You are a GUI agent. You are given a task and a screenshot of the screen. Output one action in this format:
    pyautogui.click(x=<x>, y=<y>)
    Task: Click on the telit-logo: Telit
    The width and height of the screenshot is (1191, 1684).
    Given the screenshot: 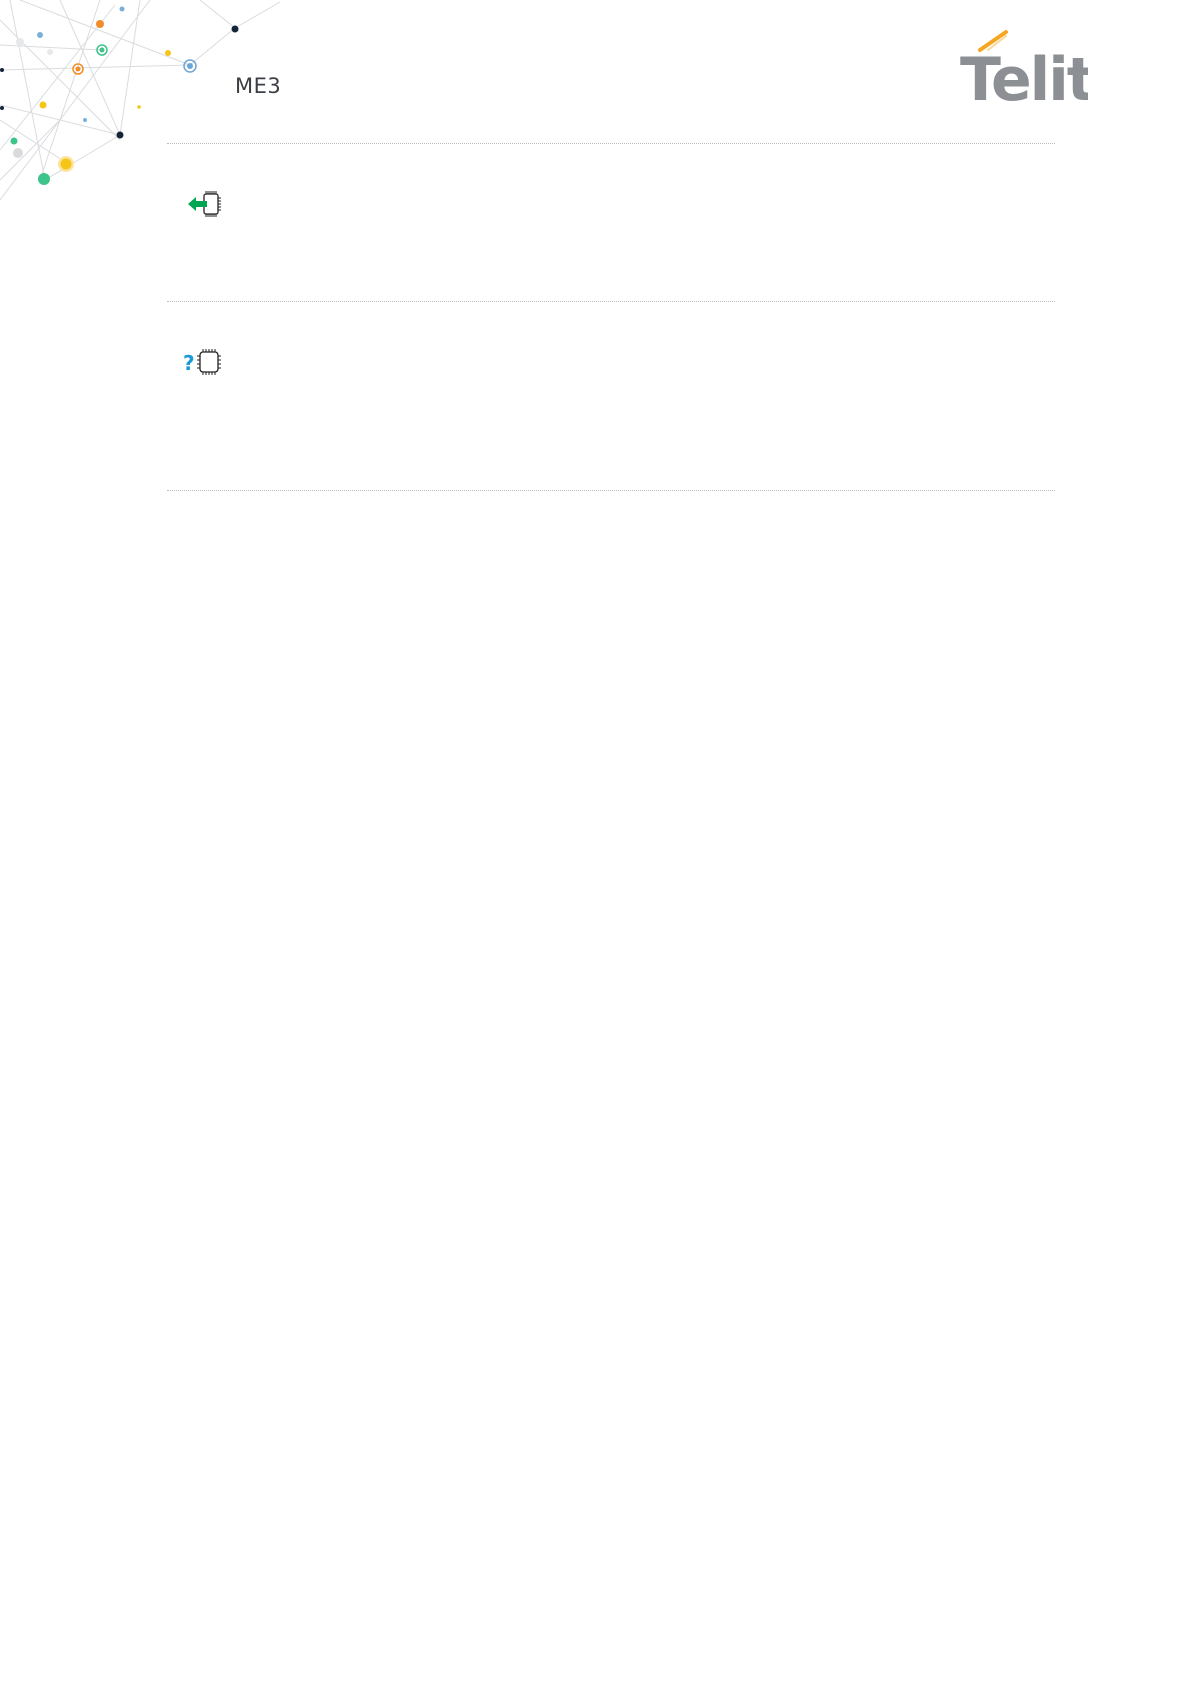 What is the action you would take?
    pyautogui.click(x=1024, y=69)
    